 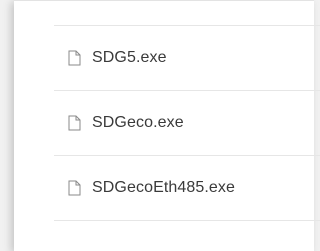 I want to click on file-name: SDGeco.exe, so click(x=138, y=122).